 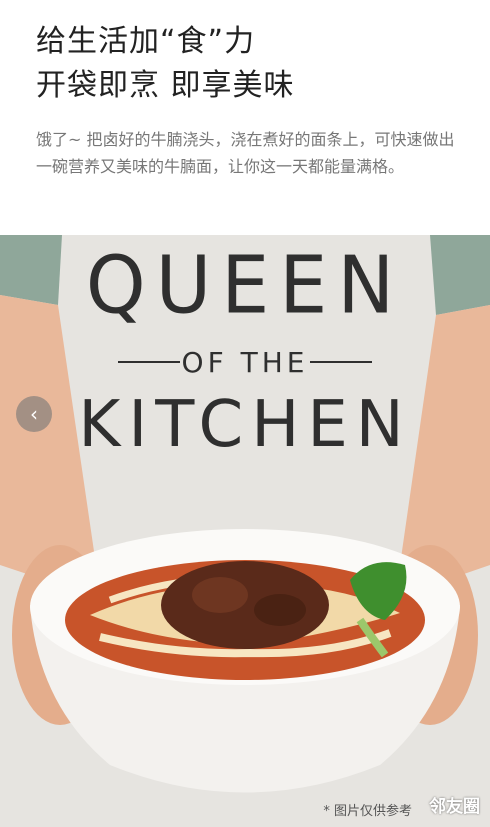 What do you see at coordinates (245, 362) in the screenshot?
I see `apron-text-of-the: OF THE` at bounding box center [245, 362].